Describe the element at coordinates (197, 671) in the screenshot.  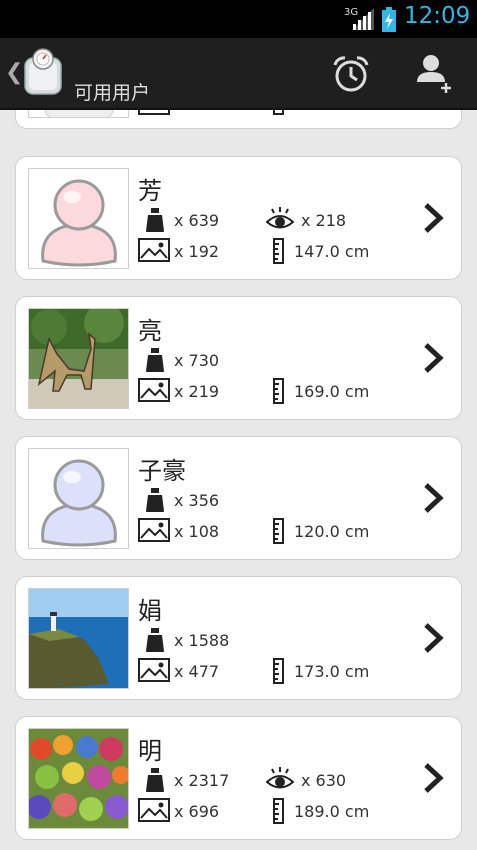
I see `photos-count: x 477` at that location.